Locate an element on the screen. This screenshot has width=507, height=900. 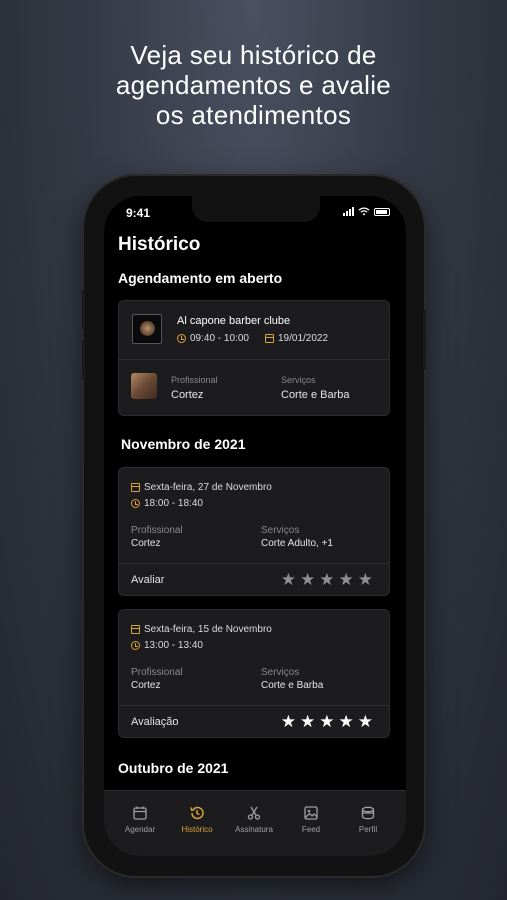
page-title: Histórico is located at coordinates (159, 244).